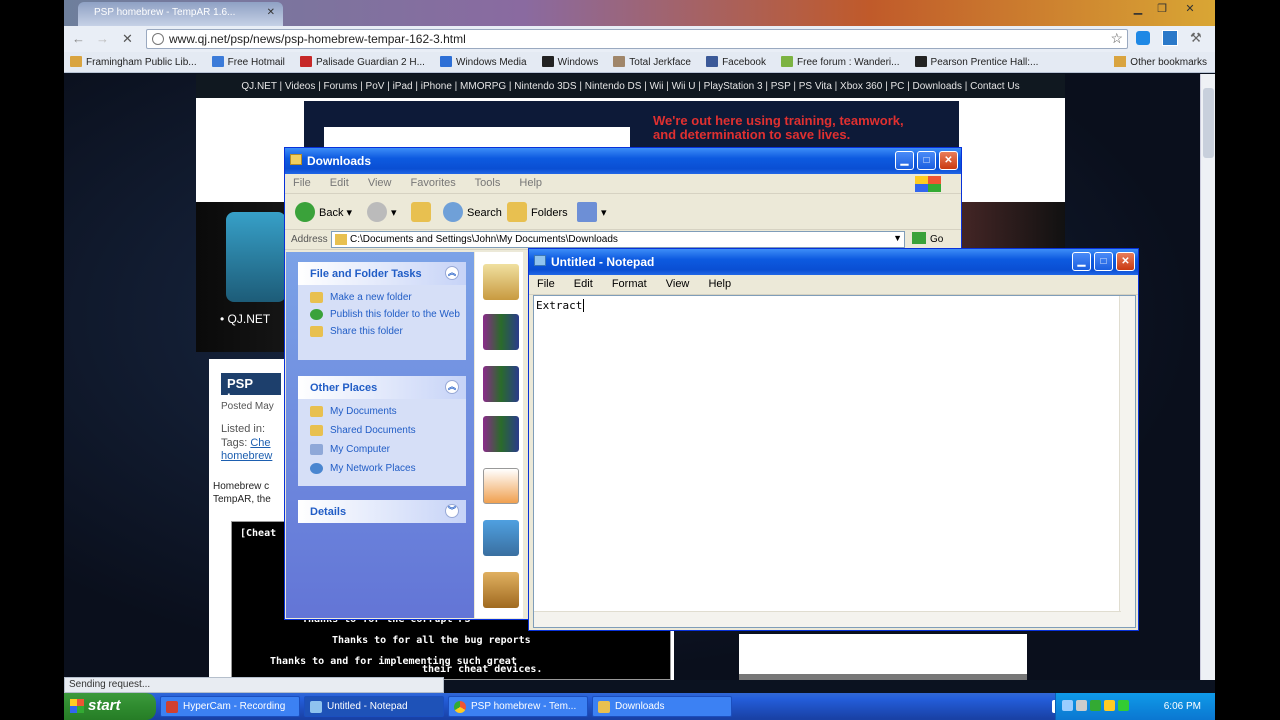 This screenshot has width=1280, height=720. What do you see at coordinates (382, 273) in the screenshot?
I see `tasks-header: File and Folder Tasks ︽` at bounding box center [382, 273].